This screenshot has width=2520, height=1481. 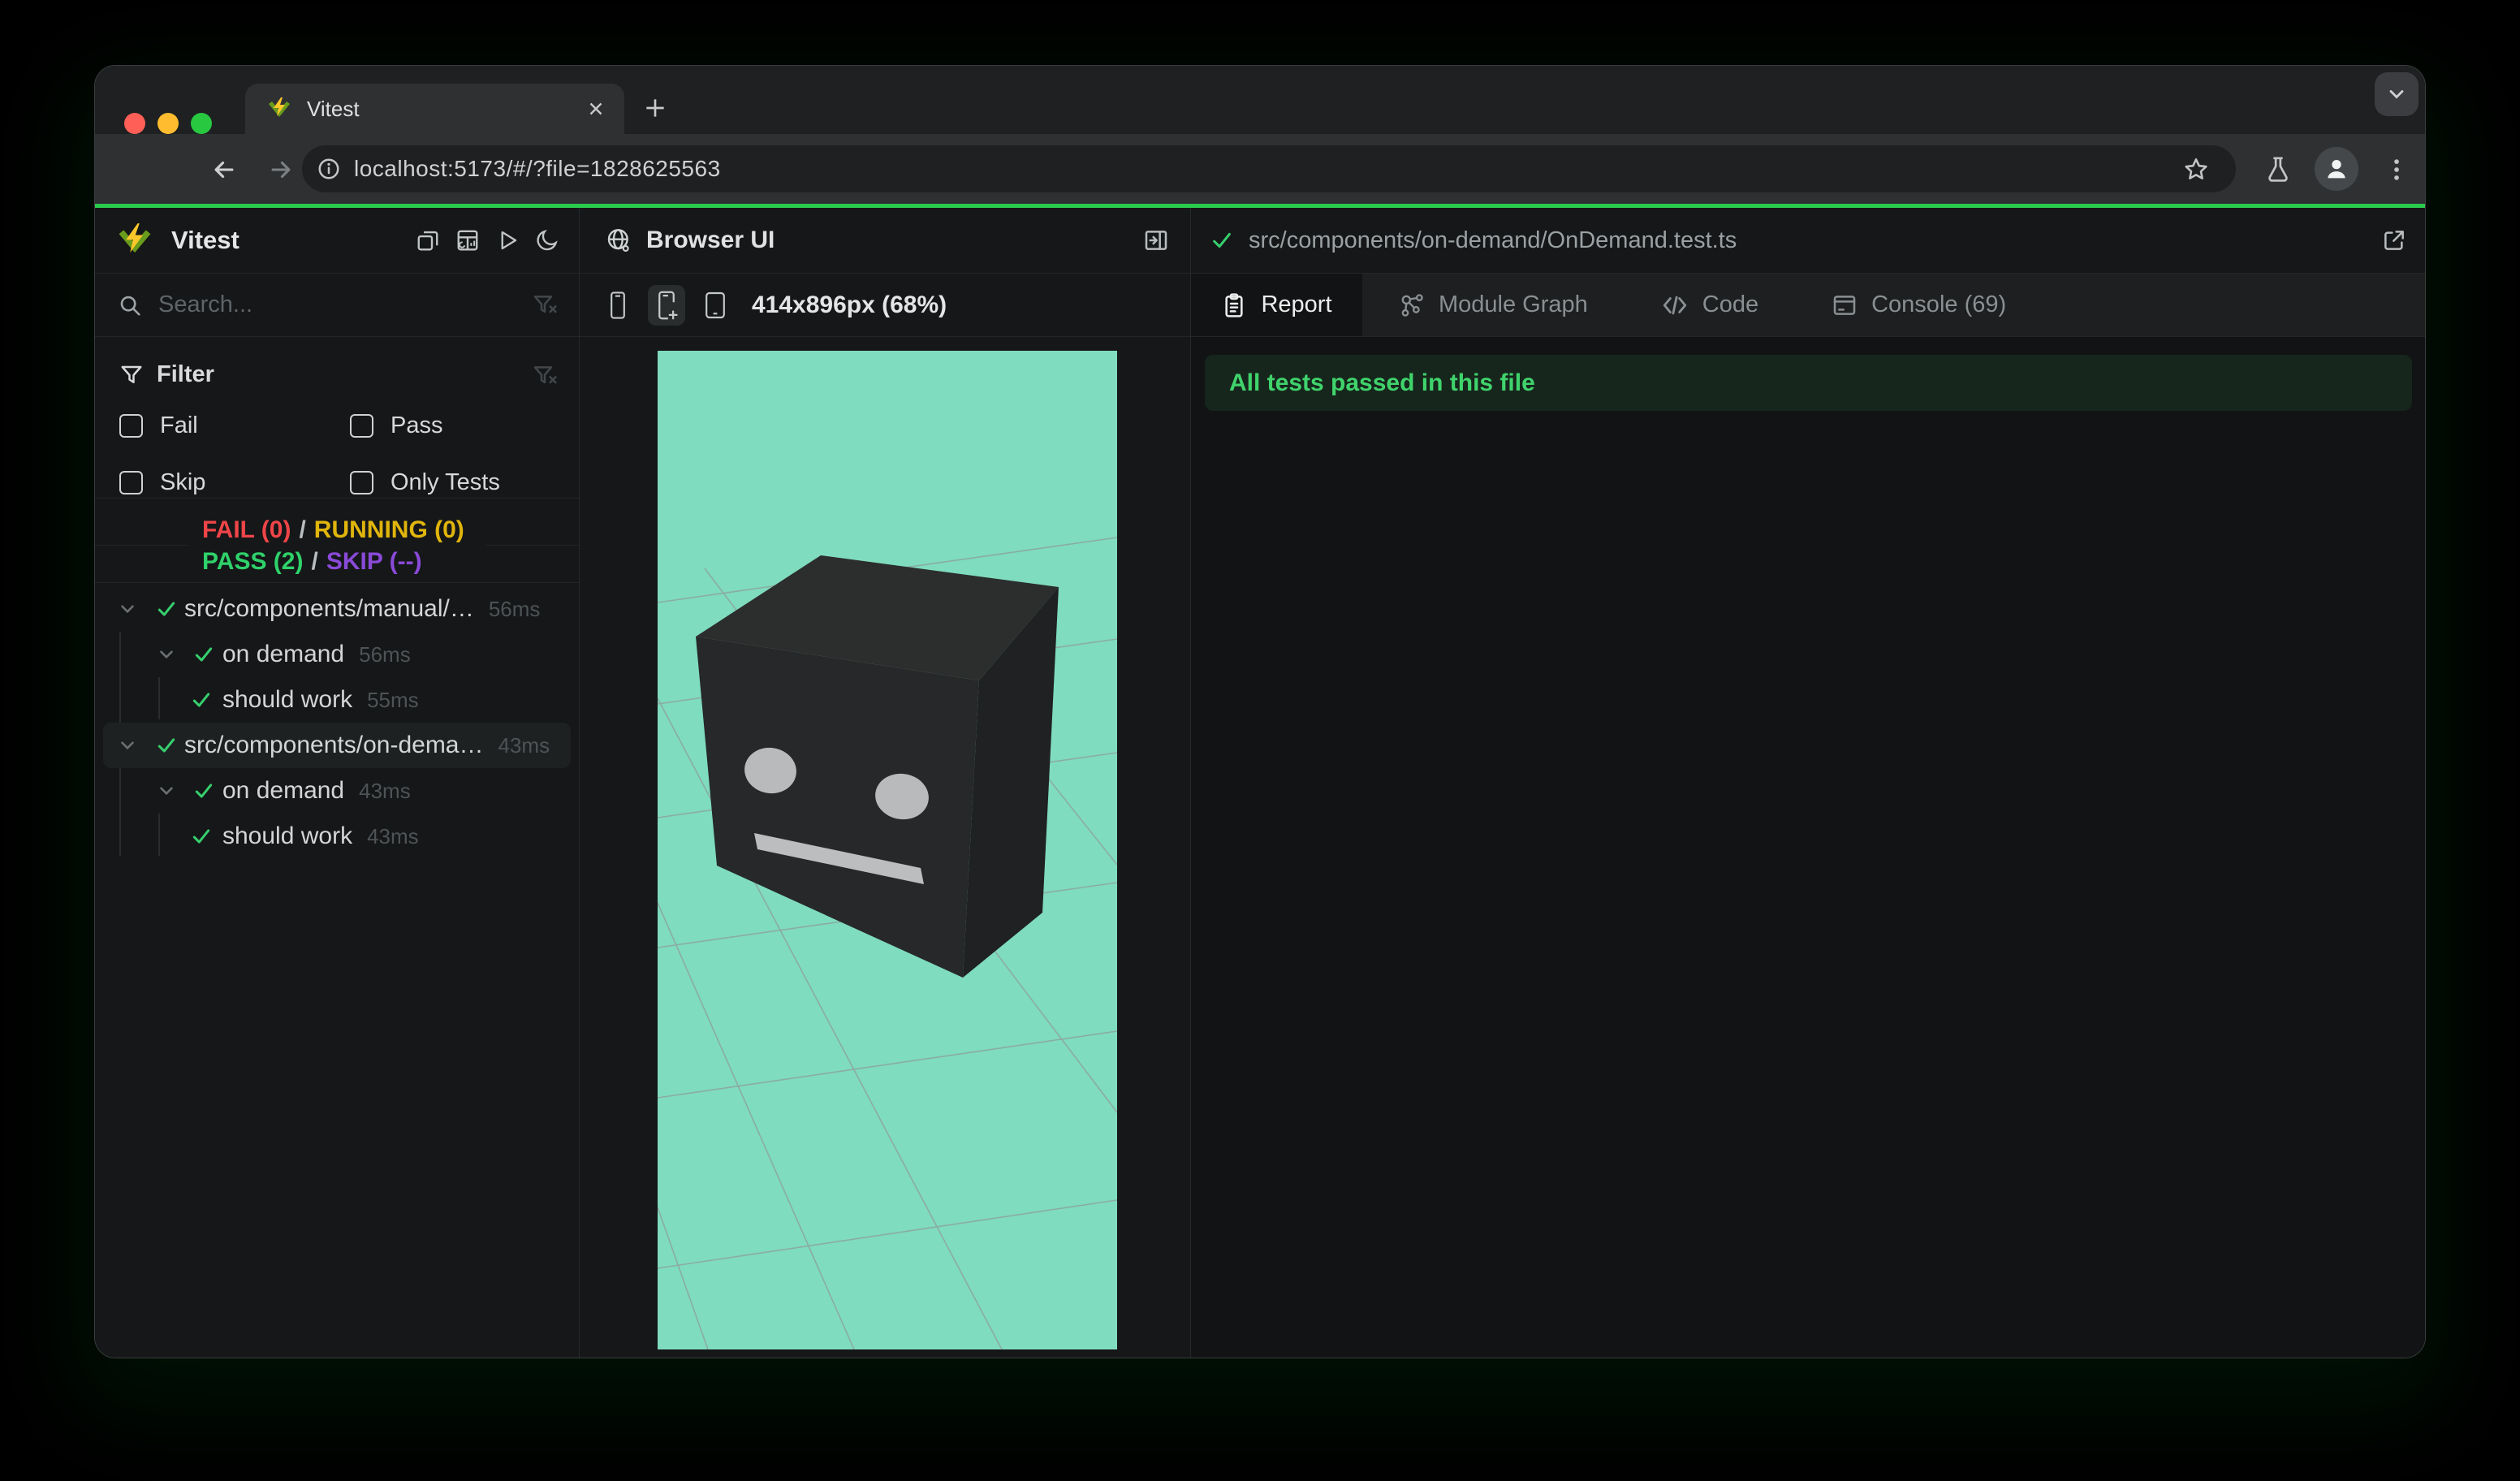 What do you see at coordinates (337, 836) in the screenshot?
I see `tree-row-test: should work 43ms` at bounding box center [337, 836].